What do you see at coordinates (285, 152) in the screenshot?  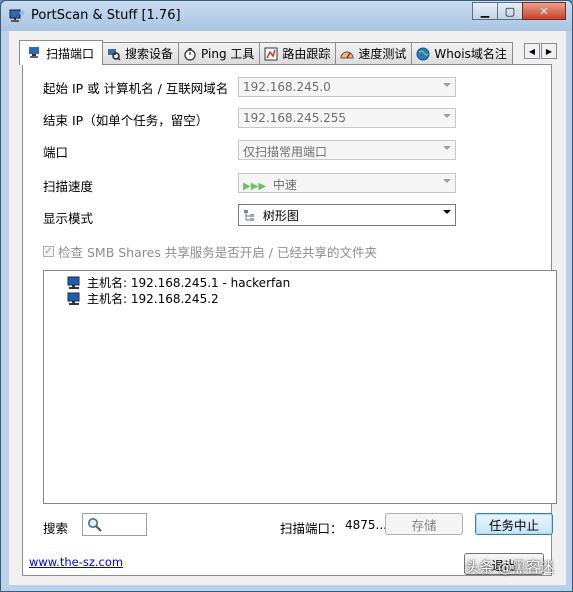 I see `port-value: 仅扫描常用端口` at bounding box center [285, 152].